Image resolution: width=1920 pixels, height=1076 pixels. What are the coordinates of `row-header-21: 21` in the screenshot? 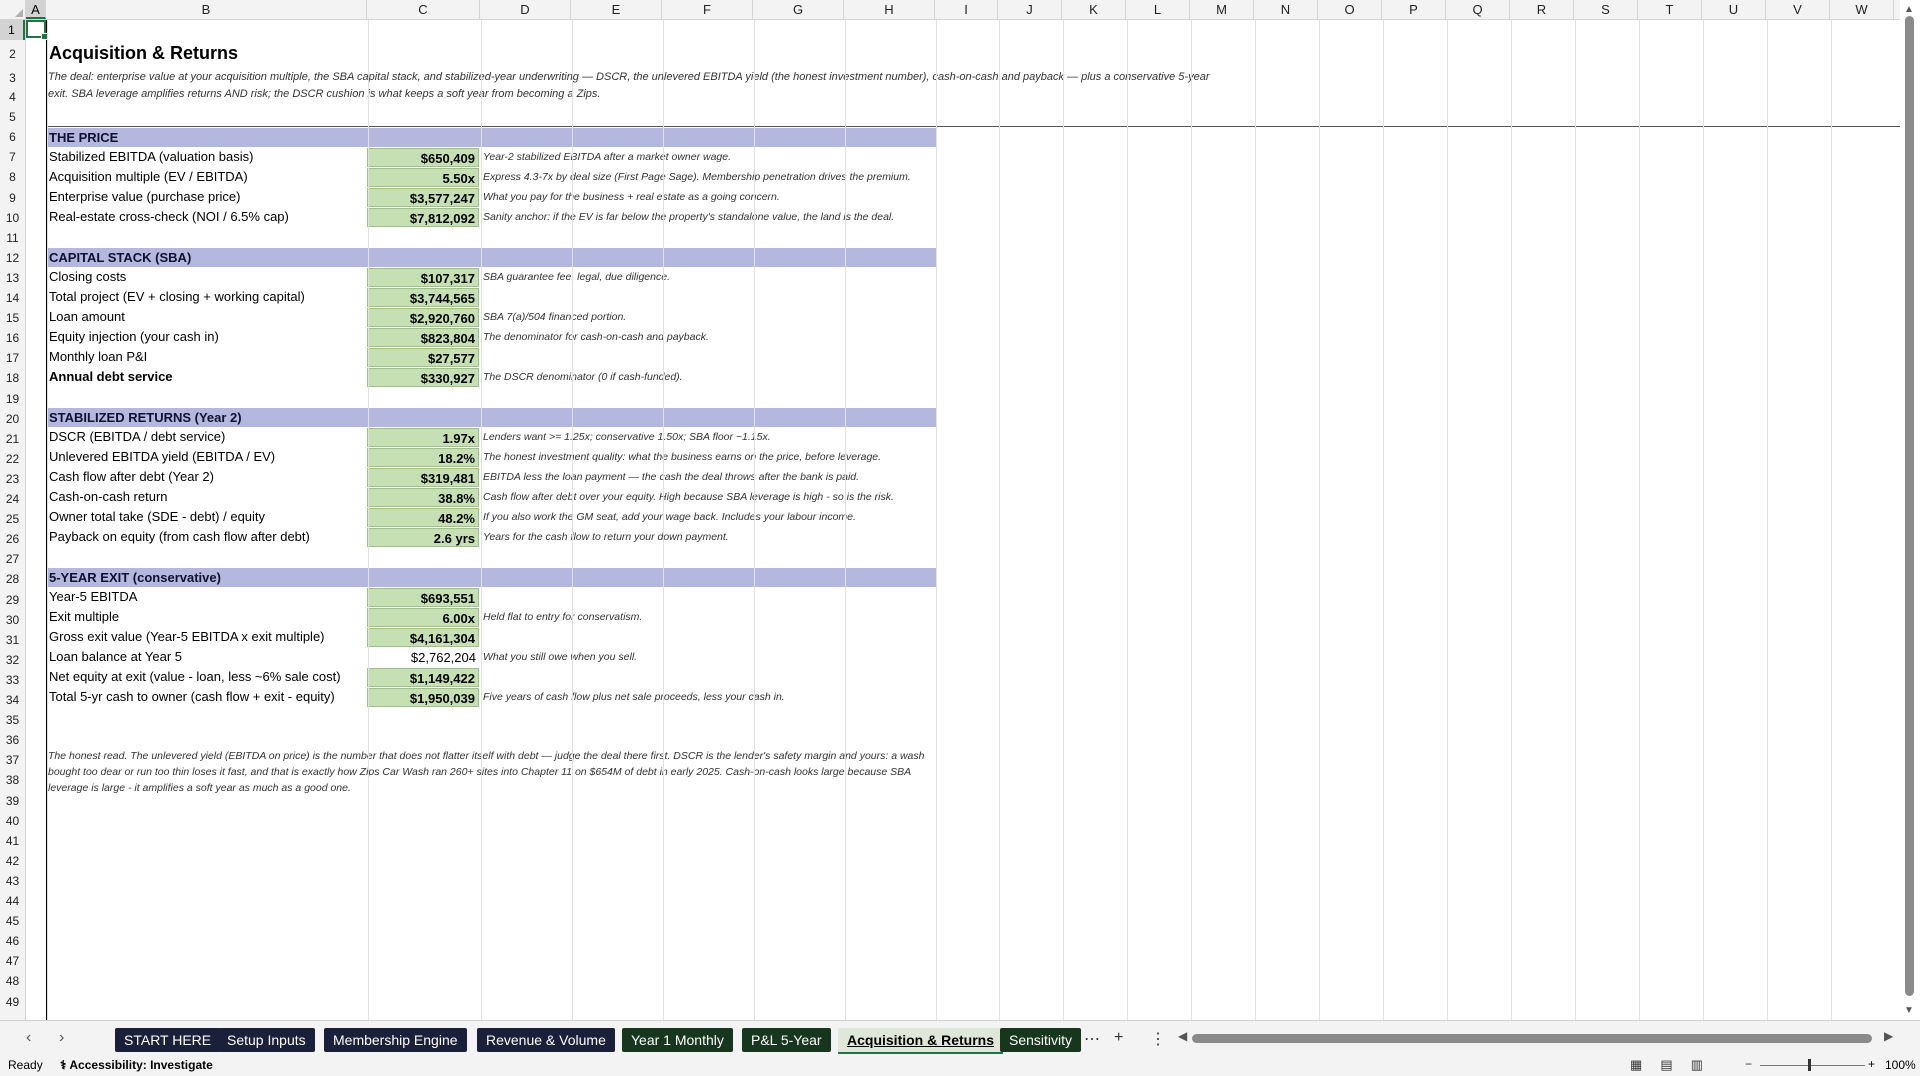 It's located at (12, 439).